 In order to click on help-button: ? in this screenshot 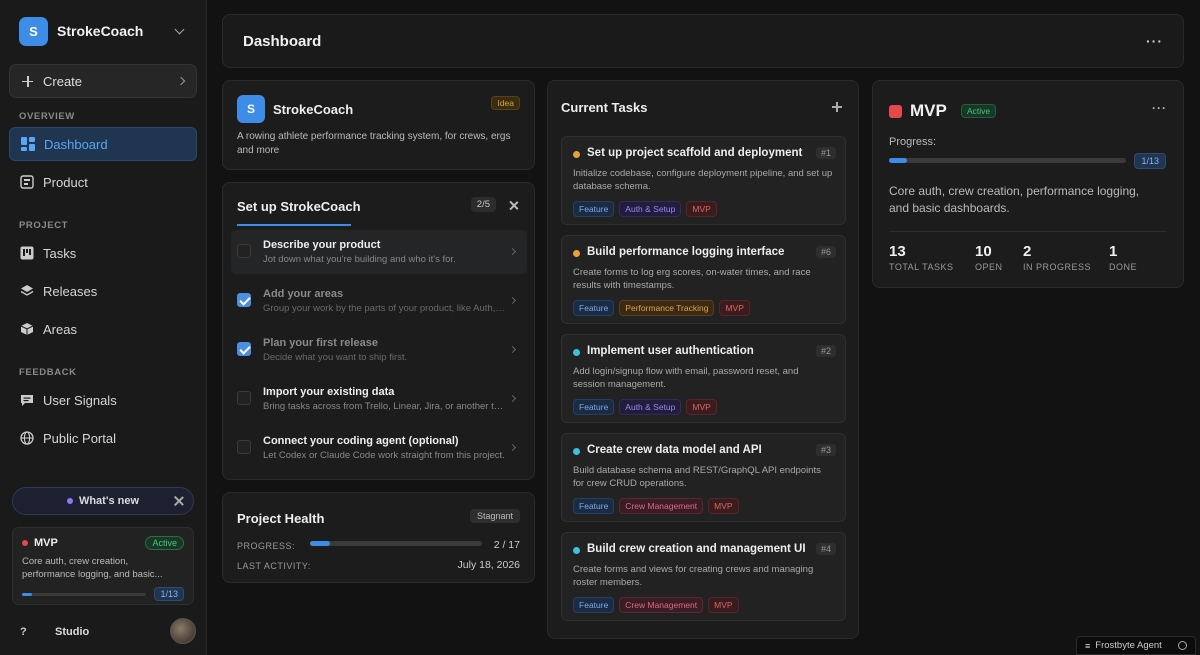, I will do `click(23, 632)`.